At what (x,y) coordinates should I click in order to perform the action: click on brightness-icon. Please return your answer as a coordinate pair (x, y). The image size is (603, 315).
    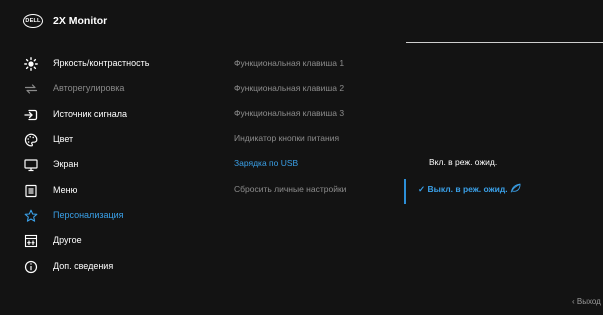
    Looking at the image, I should click on (31, 64).